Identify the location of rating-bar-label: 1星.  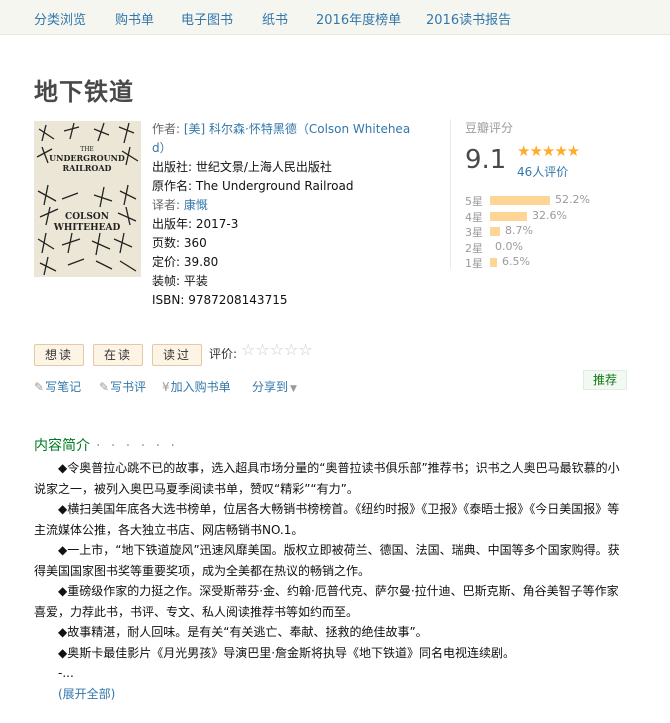
(474, 263).